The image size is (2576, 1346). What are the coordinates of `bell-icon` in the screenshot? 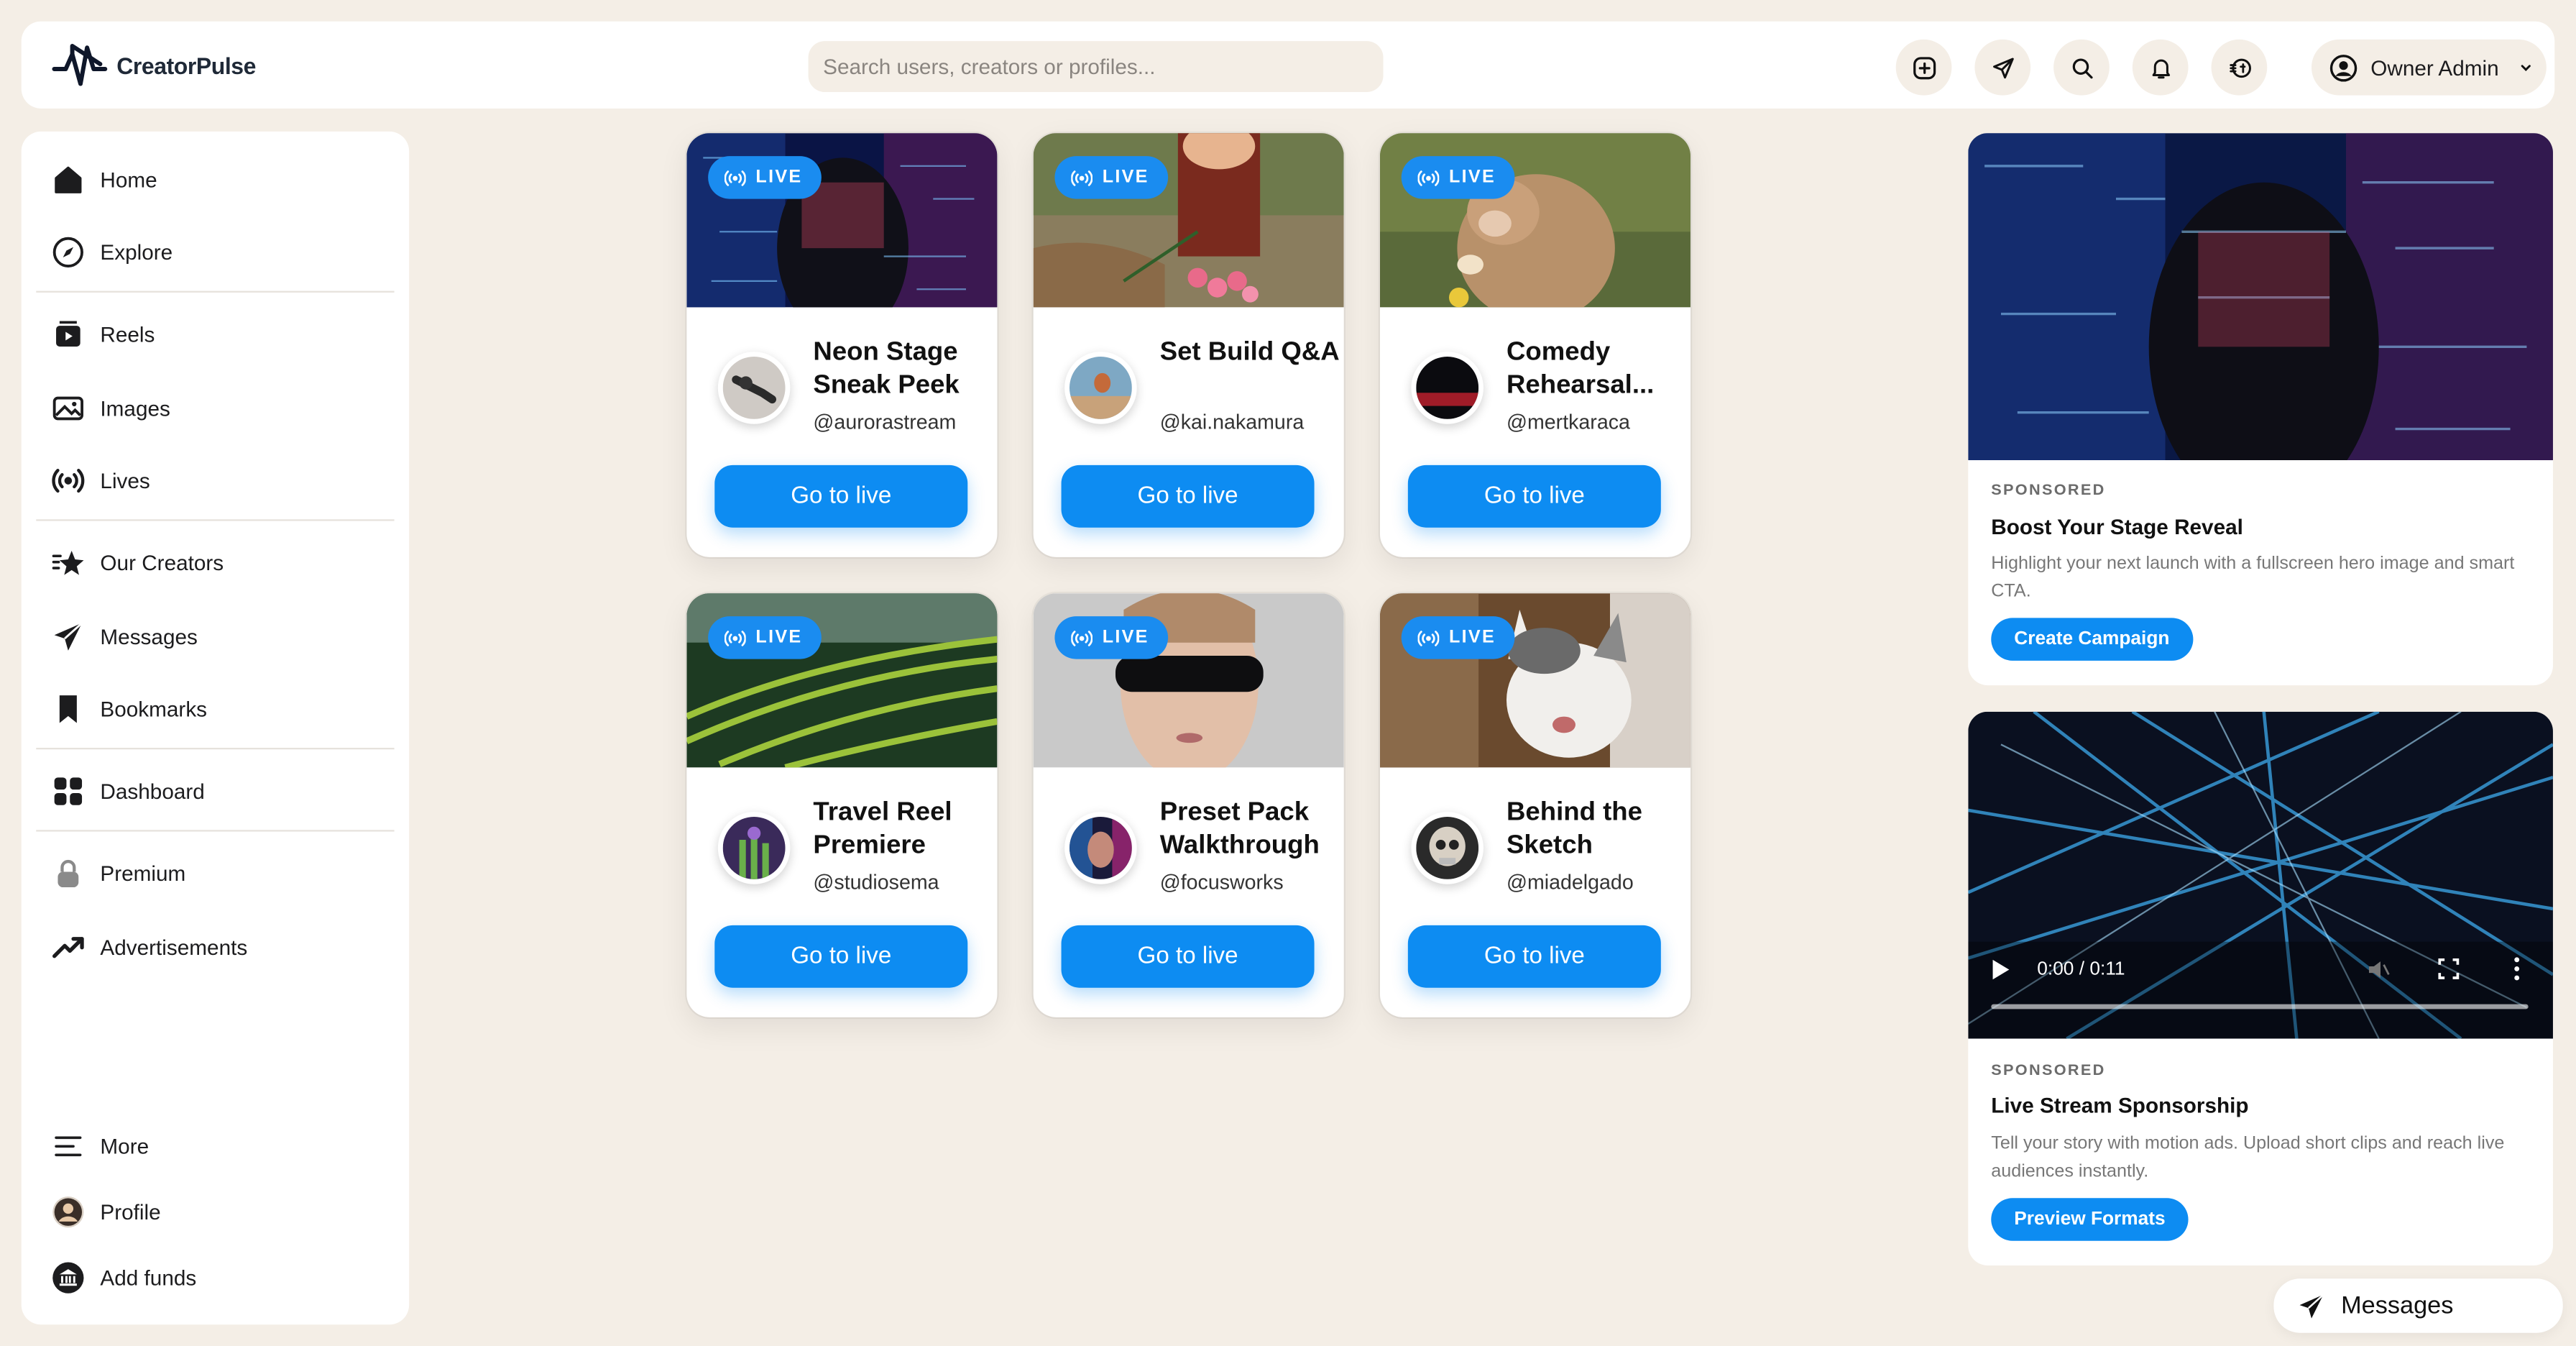 It's located at (2160, 68).